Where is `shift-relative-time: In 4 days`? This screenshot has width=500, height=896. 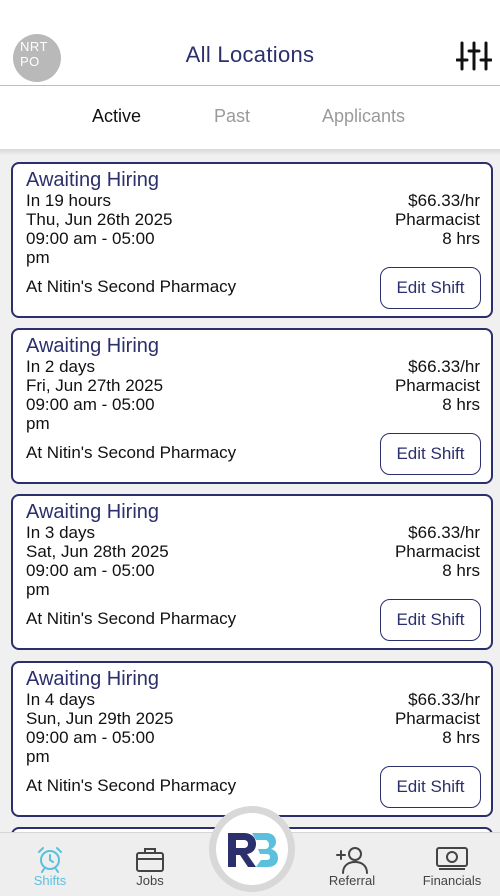 shift-relative-time: In 4 days is located at coordinates (60, 699).